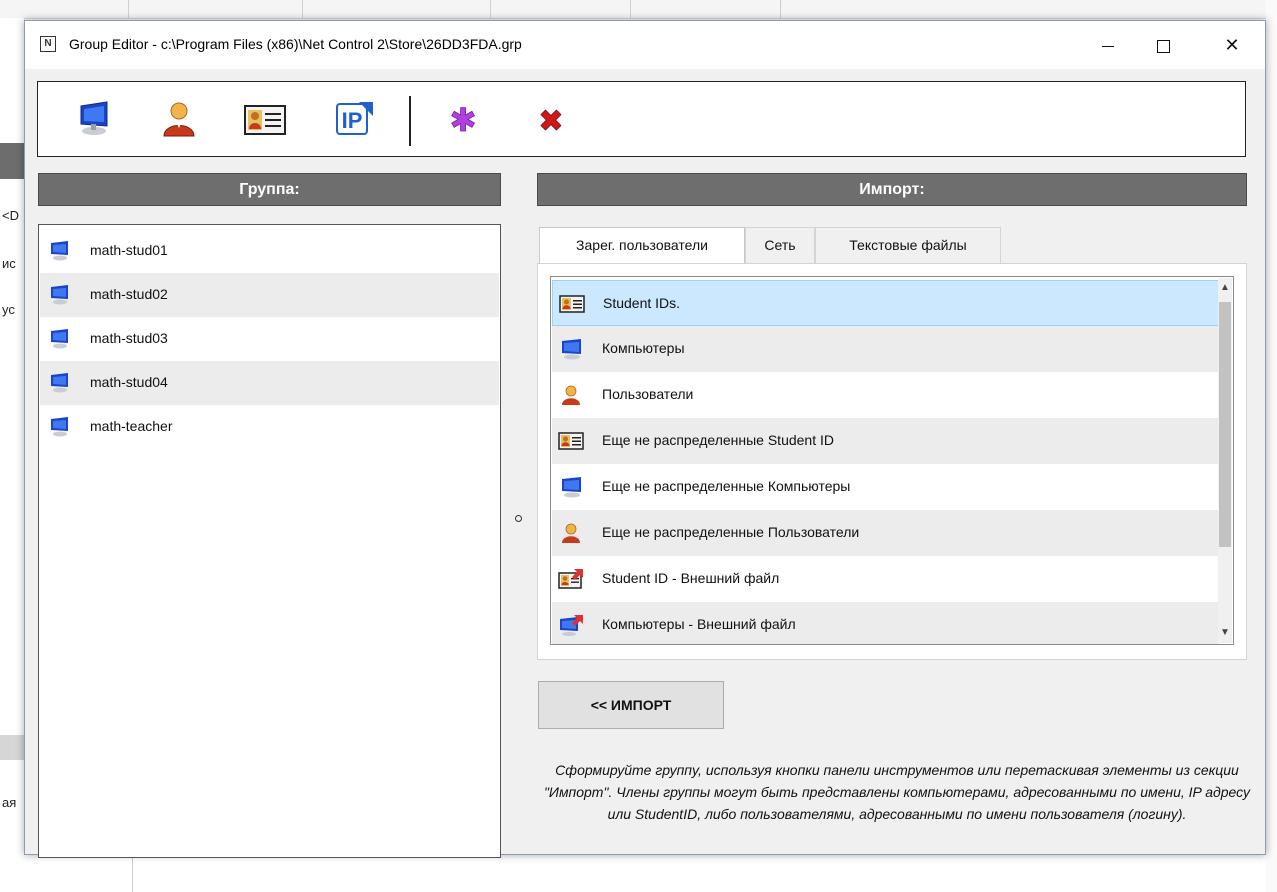 The image size is (1277, 892). What do you see at coordinates (726, 486) in the screenshot?
I see `import-item-label: Еще не распределенные Компьютеры` at bounding box center [726, 486].